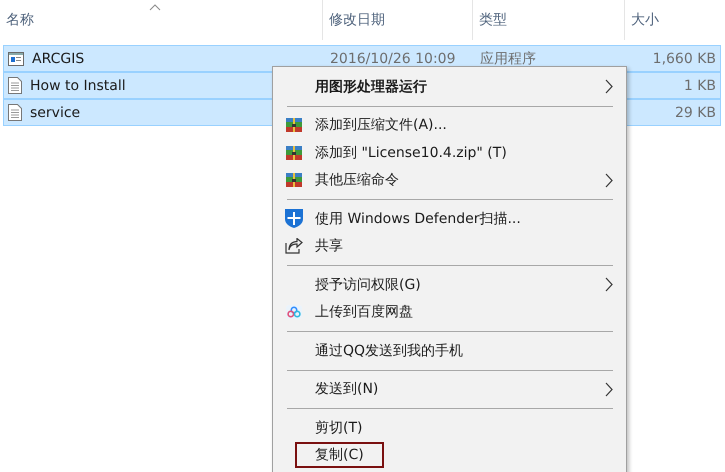 The image size is (725, 472). I want to click on menu-label: 发送到(N), so click(346, 389).